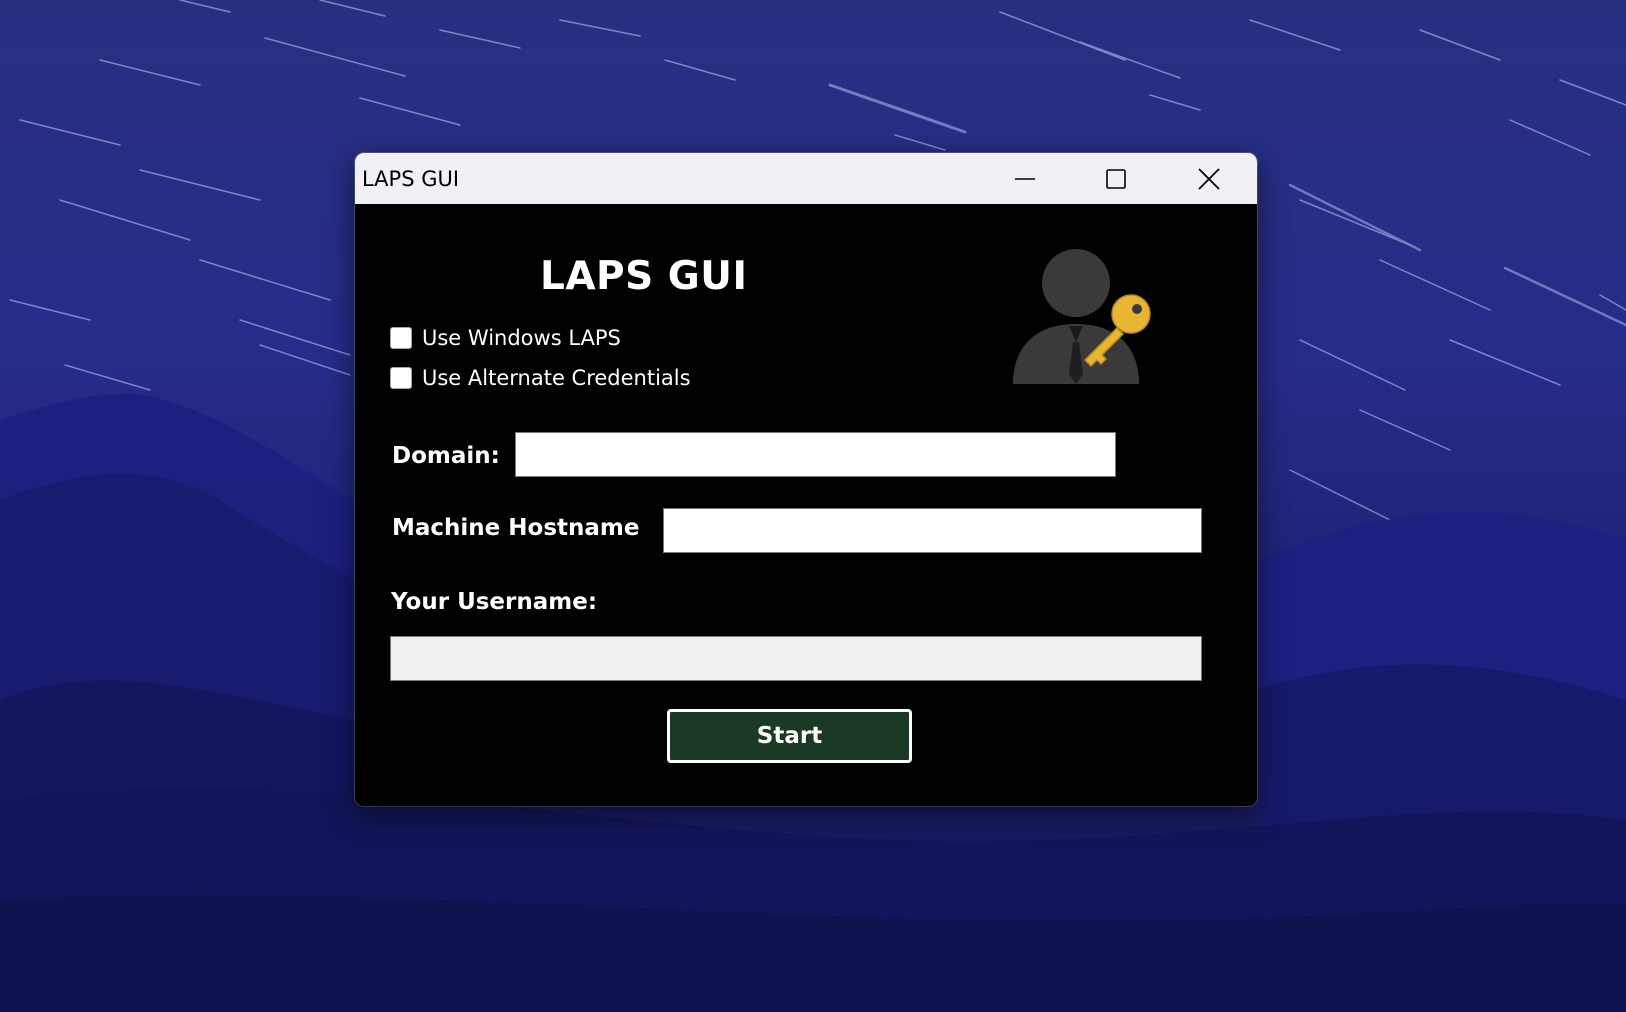  What do you see at coordinates (796, 658) in the screenshot?
I see `your-username-input` at bounding box center [796, 658].